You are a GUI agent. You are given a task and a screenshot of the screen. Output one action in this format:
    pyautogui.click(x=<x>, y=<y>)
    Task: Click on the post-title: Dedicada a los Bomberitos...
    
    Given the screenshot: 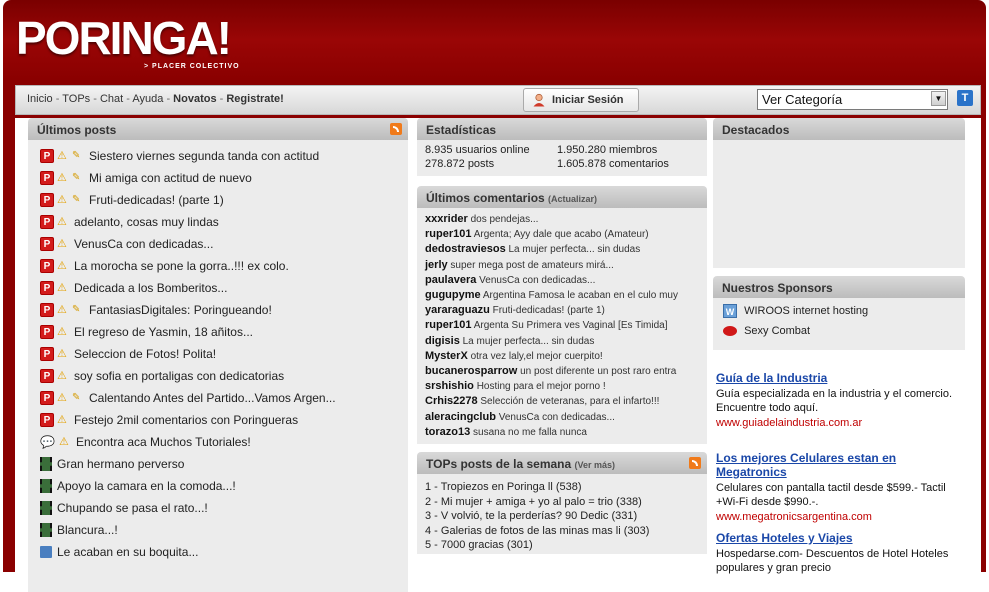 What is the action you would take?
    pyautogui.click(x=150, y=288)
    